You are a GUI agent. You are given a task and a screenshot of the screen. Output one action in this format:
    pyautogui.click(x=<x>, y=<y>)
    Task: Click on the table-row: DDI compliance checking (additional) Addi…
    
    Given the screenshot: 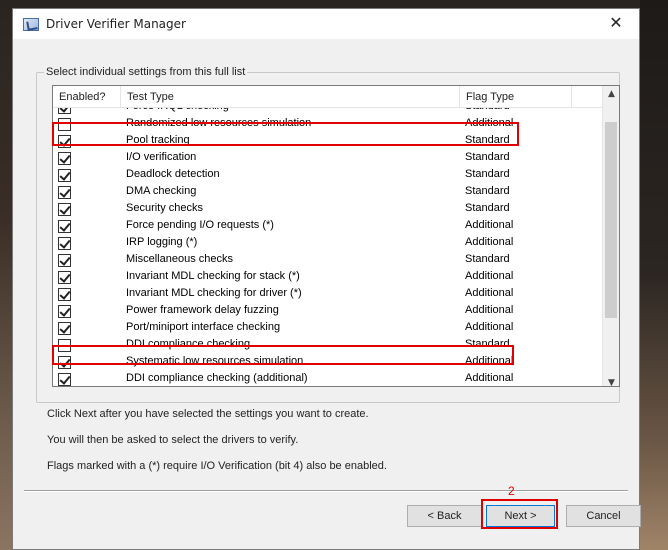 What is the action you would take?
    pyautogui.click(x=328, y=378)
    